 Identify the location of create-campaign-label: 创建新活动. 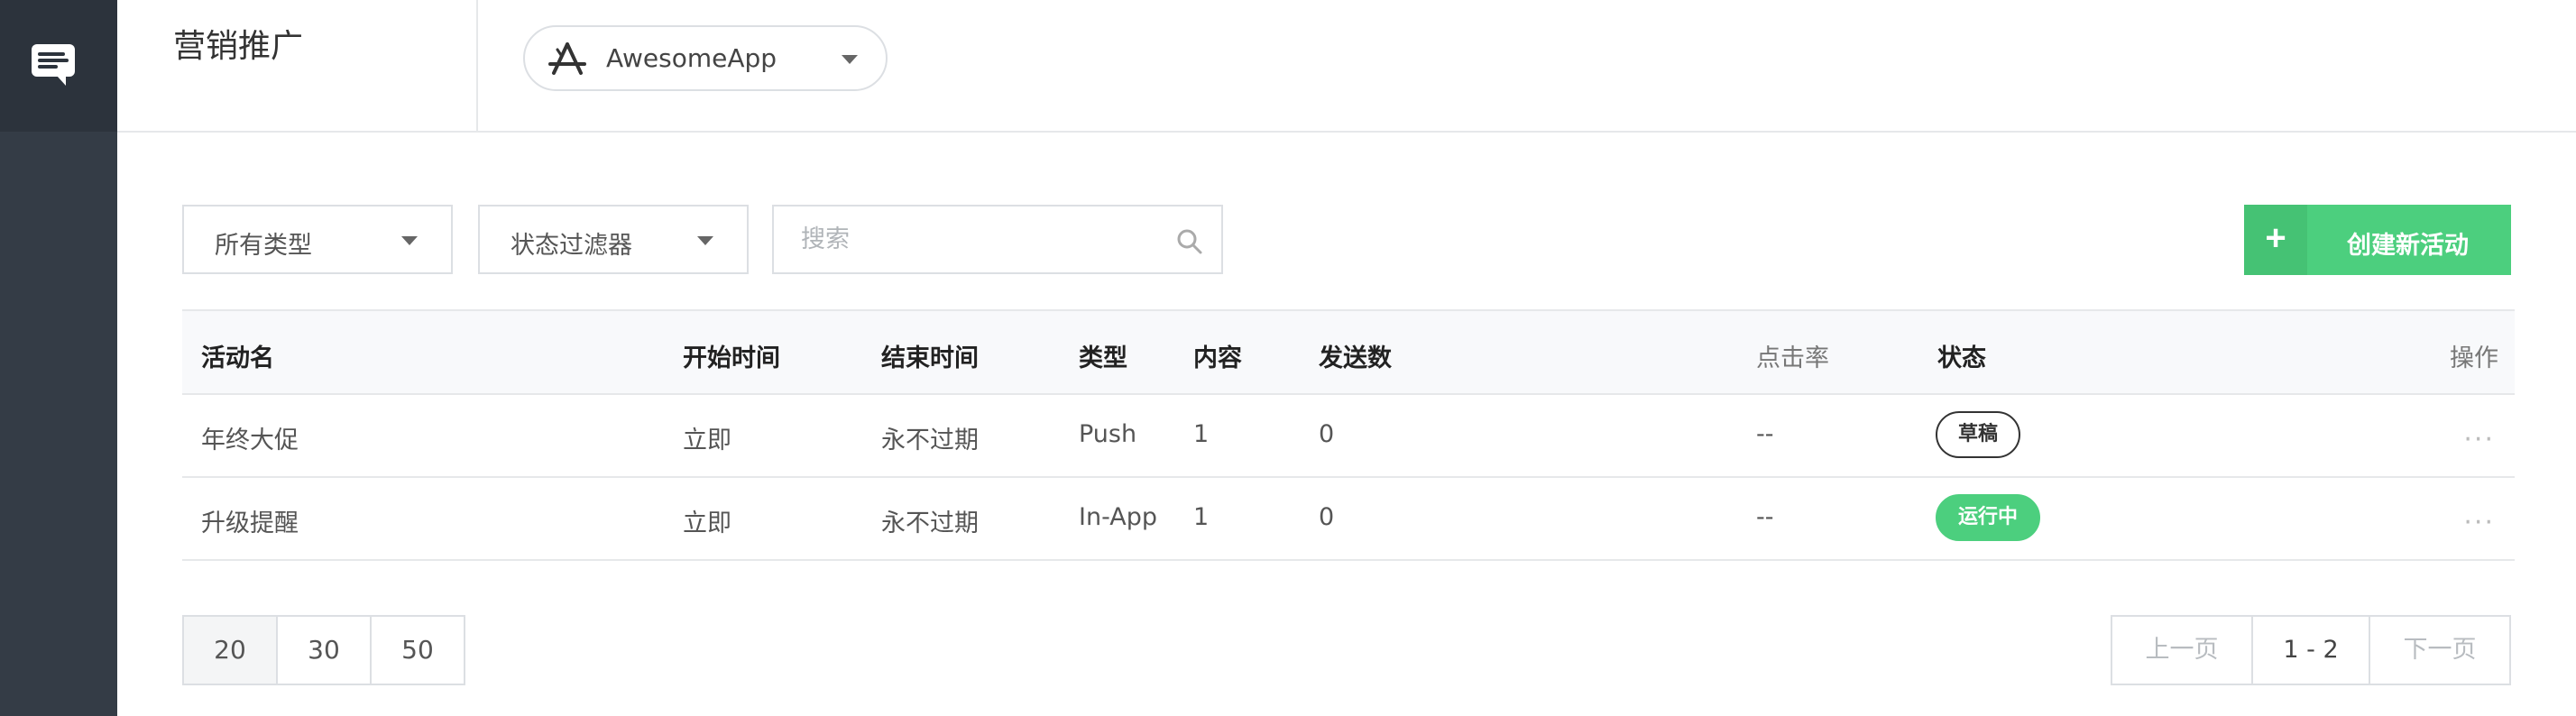
(2408, 246).